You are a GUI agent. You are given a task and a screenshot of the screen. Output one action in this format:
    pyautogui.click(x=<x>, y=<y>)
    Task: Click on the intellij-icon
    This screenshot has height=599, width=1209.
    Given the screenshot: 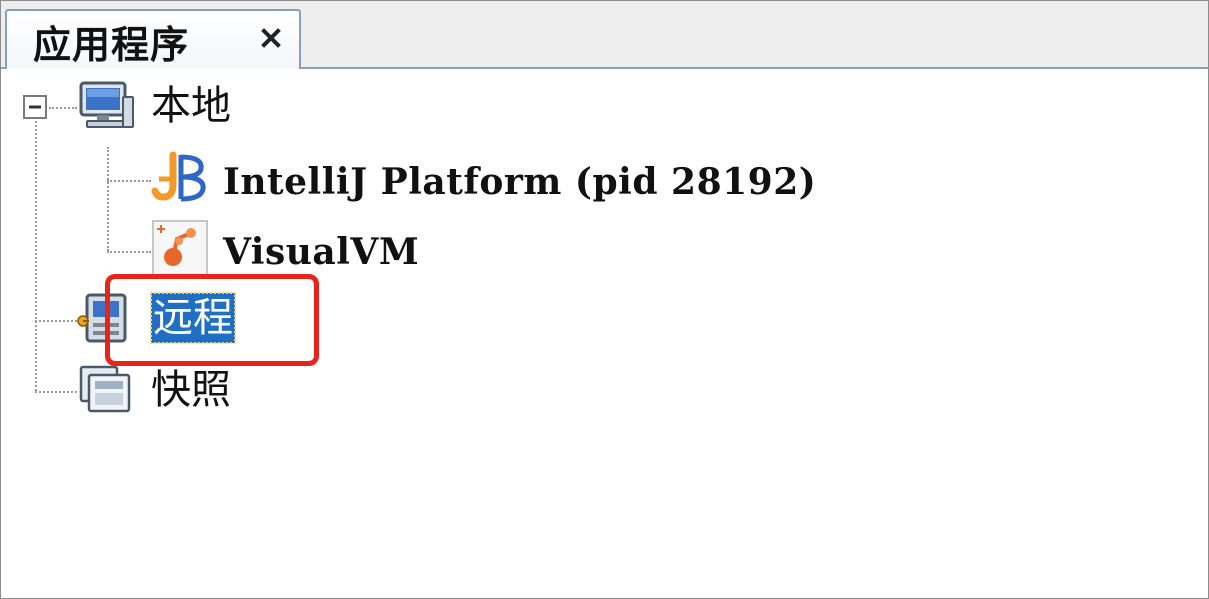 What is the action you would take?
    pyautogui.click(x=181, y=179)
    